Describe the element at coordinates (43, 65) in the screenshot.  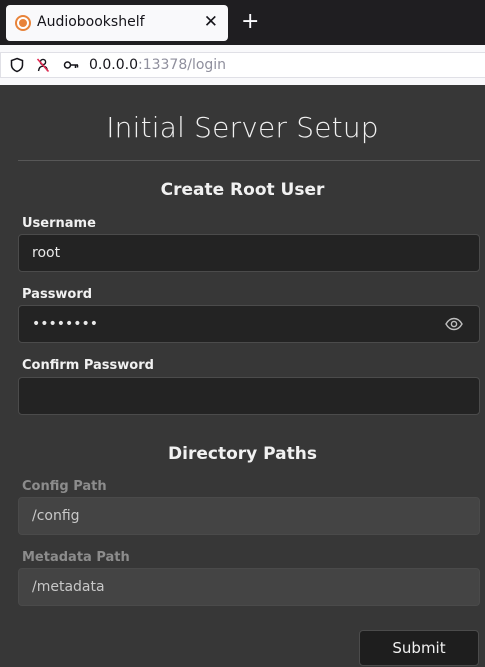
I see `permissions-blocked-icon` at that location.